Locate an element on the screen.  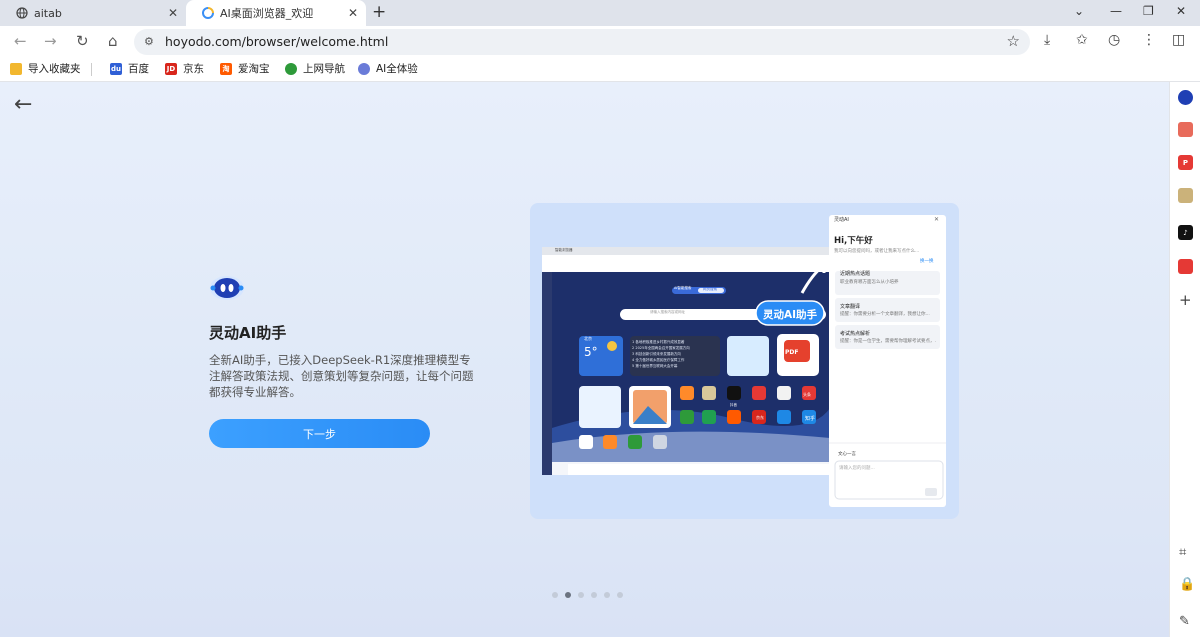
bookmark-label: AI全体验 is located at coordinates (397, 69).